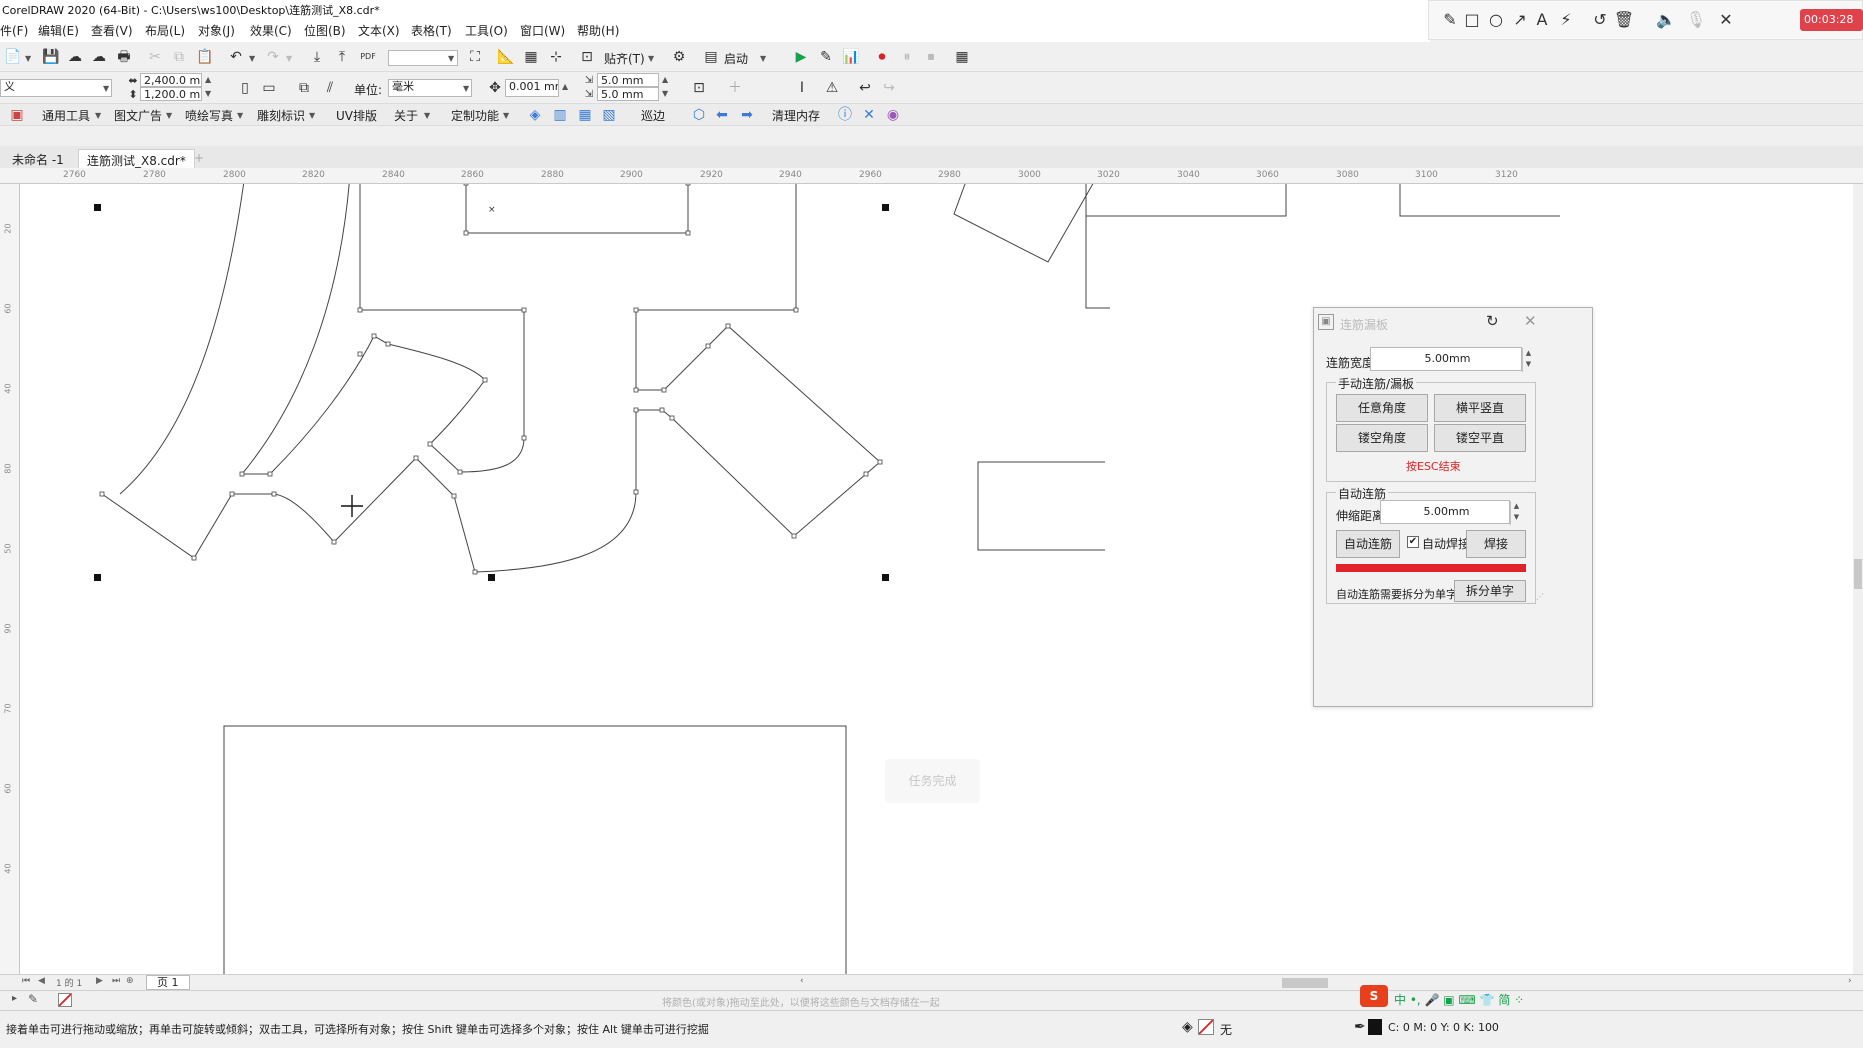 The width and height of the screenshot is (1863, 1048). What do you see at coordinates (1450, 20) in the screenshot?
I see `pen-icon: ✎` at bounding box center [1450, 20].